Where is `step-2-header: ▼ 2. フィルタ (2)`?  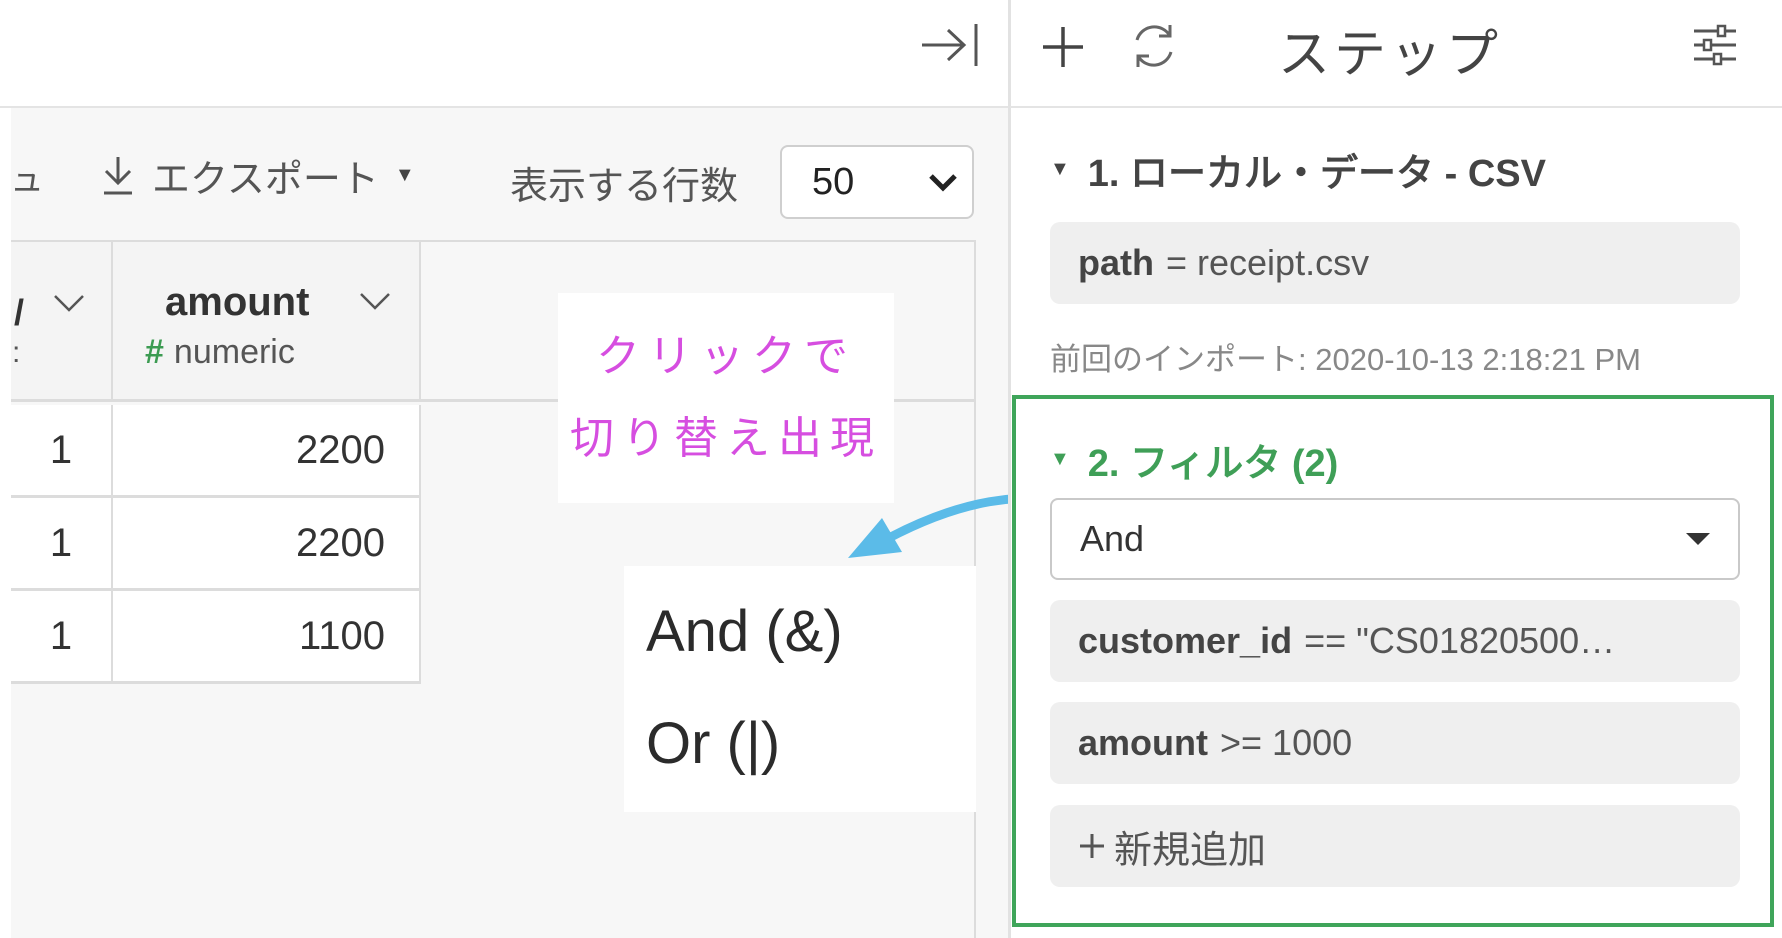 step-2-header: ▼ 2. フィルタ (2) is located at coordinates (1194, 459).